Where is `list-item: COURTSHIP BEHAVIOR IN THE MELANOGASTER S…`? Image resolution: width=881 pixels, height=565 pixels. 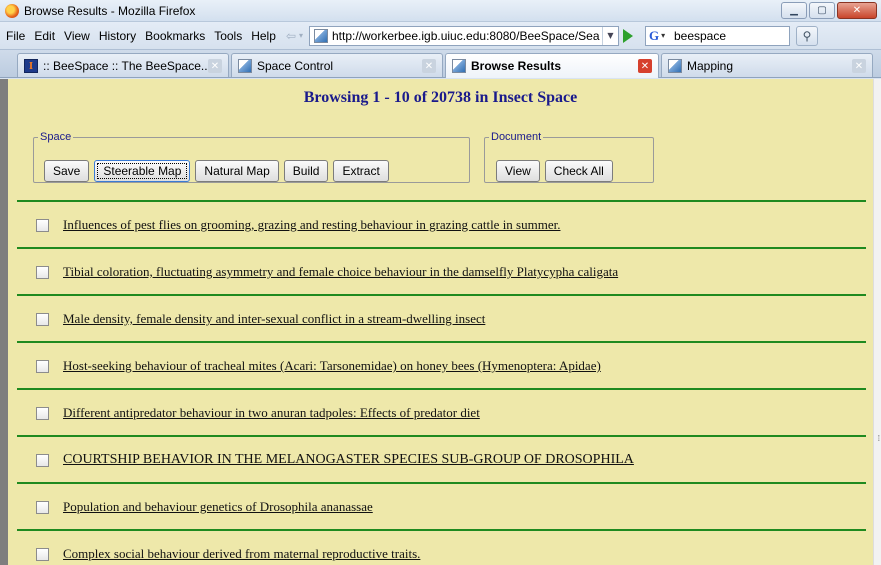 list-item: COURTSHIP BEHAVIOR IN THE MELANOGASTER S… is located at coordinates (335, 460).